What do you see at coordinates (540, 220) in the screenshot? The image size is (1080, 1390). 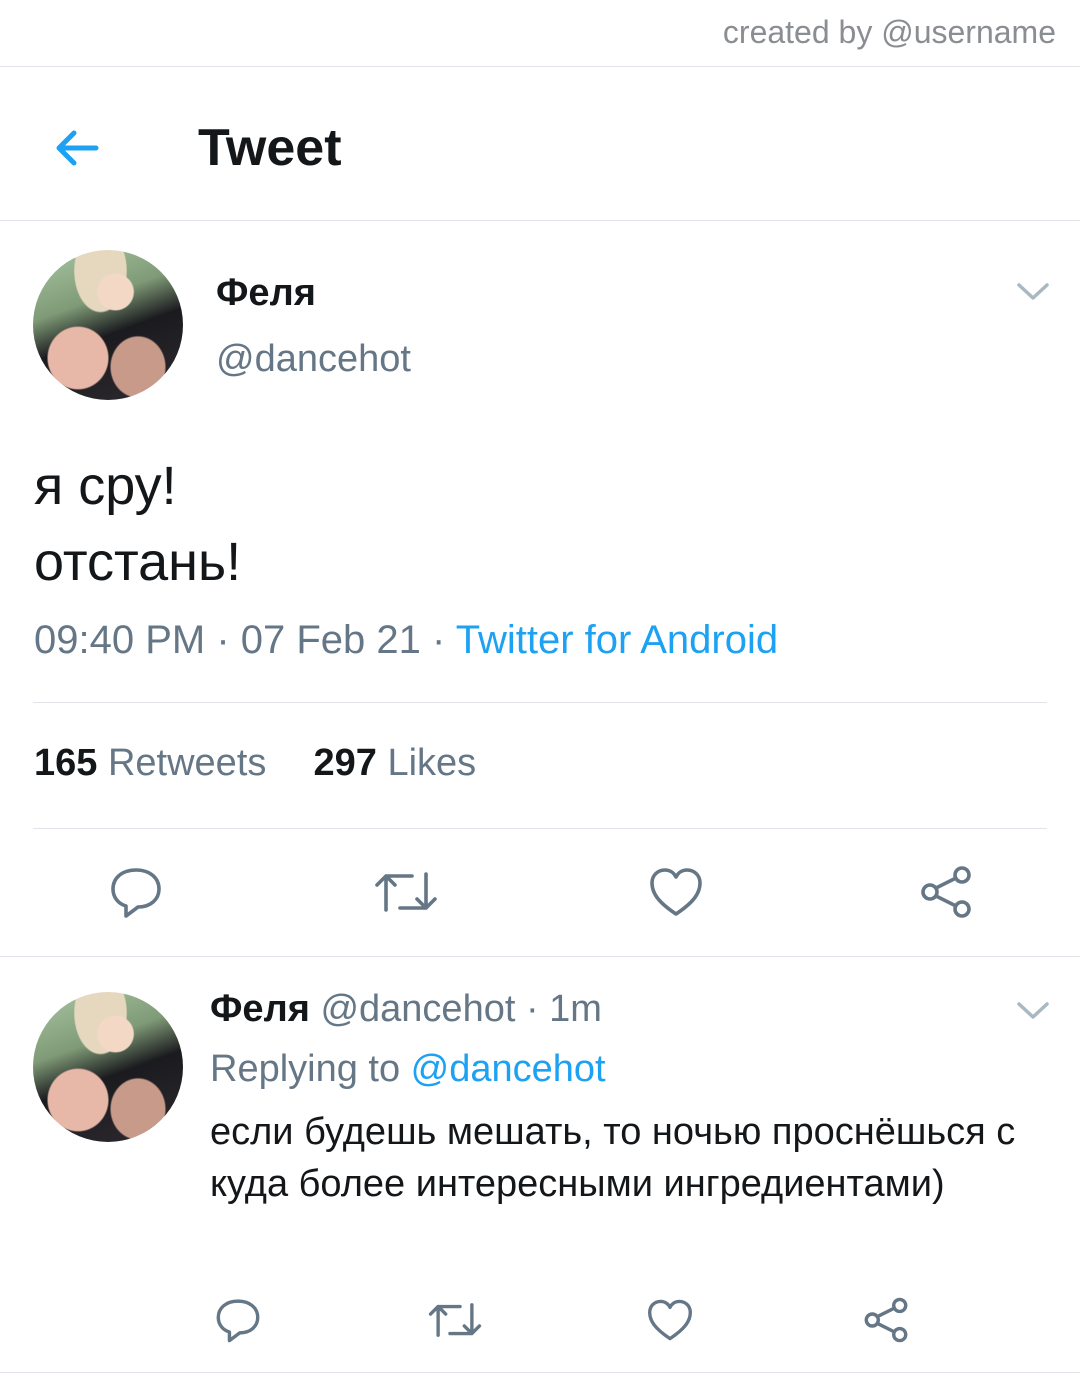 I see `header-divider` at bounding box center [540, 220].